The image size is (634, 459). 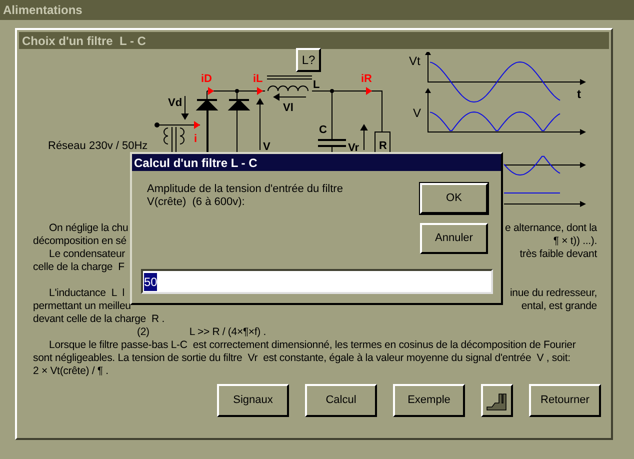 What do you see at coordinates (454, 198) in the screenshot?
I see `ok-button: OK` at bounding box center [454, 198].